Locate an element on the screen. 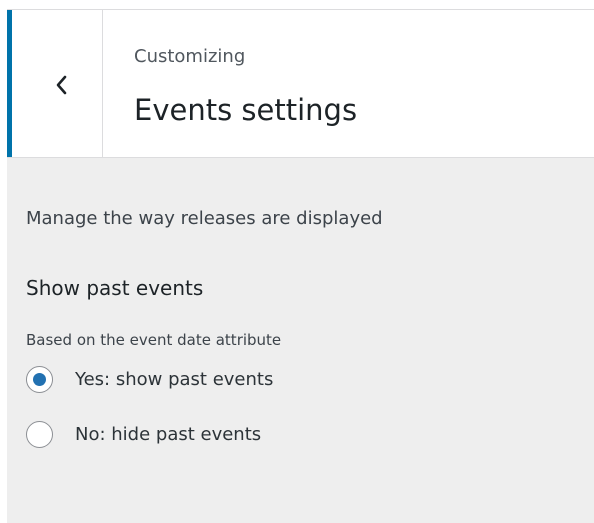 Image resolution: width=594 pixels, height=523 pixels. radio-label-yes: Yes: show past events is located at coordinates (174, 379).